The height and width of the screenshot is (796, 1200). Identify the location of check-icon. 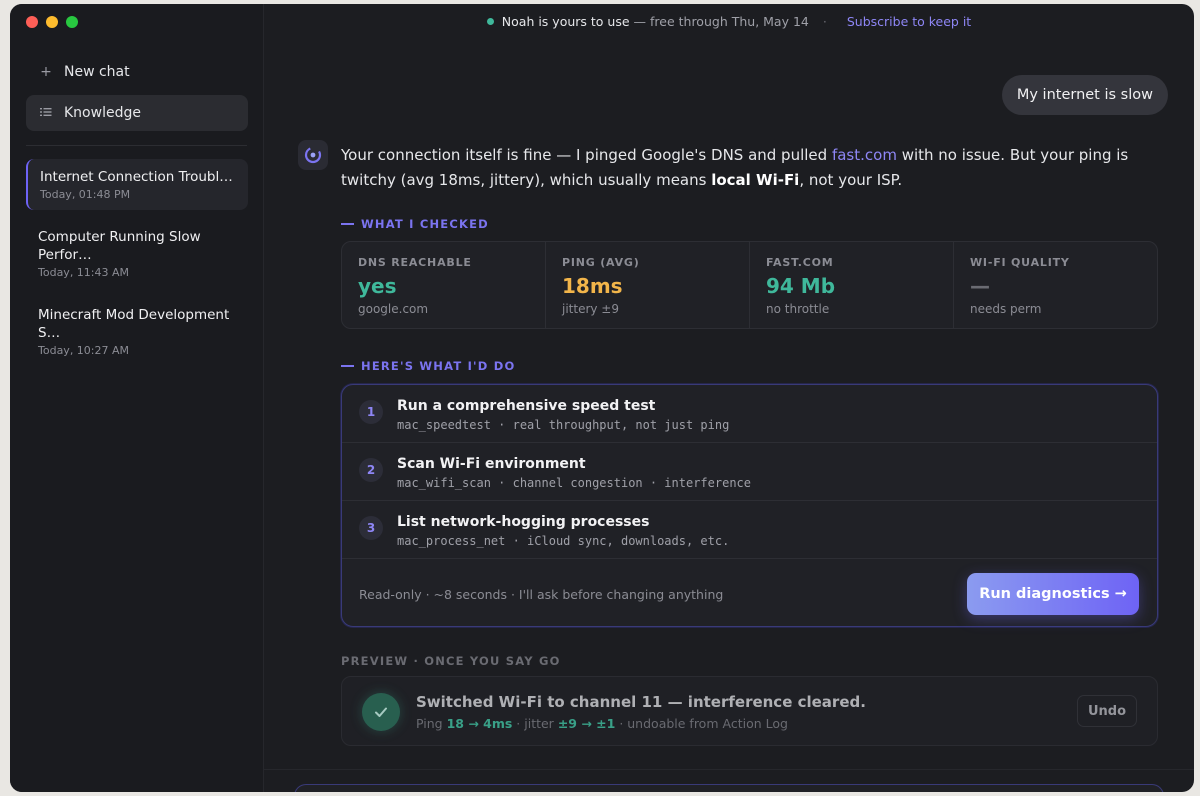
(381, 712).